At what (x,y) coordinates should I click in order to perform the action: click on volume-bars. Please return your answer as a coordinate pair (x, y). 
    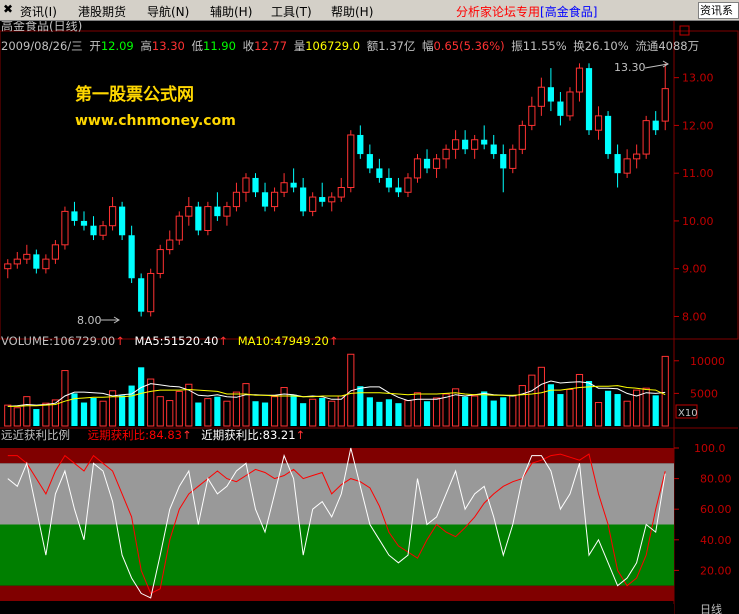
    Looking at the image, I should click on (336, 390).